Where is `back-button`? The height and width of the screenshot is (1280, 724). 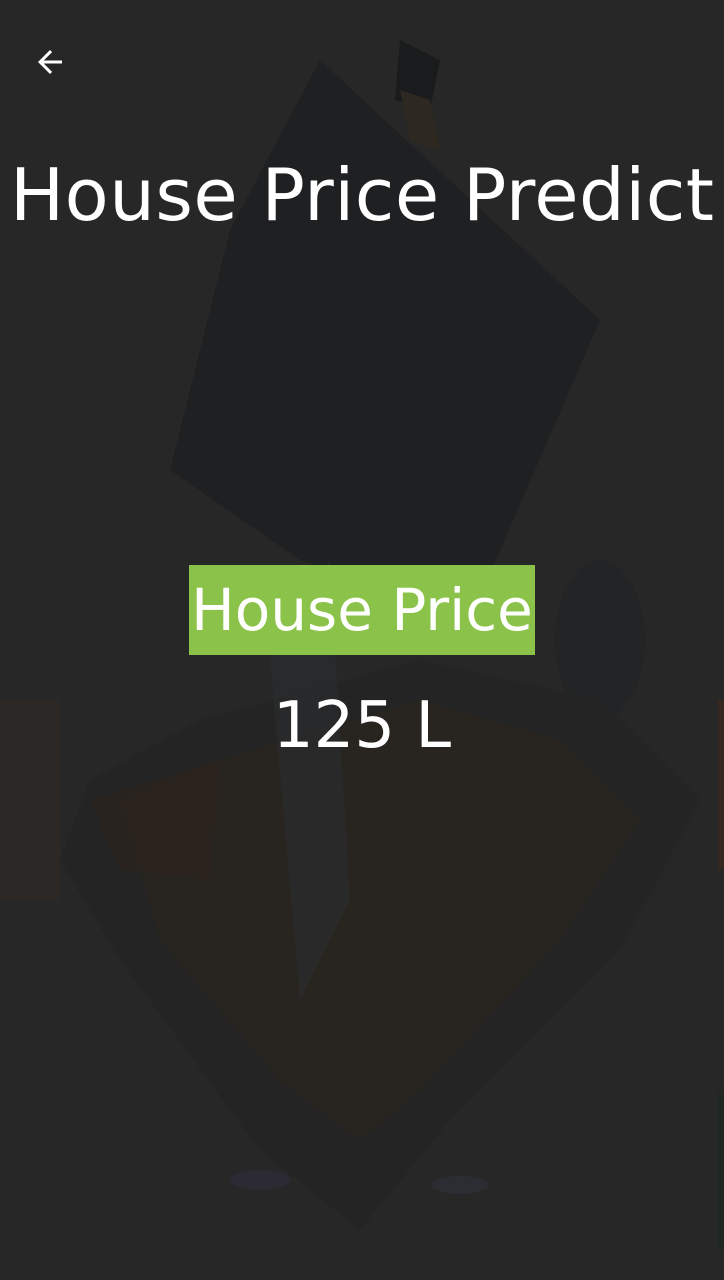 back-button is located at coordinates (50, 64).